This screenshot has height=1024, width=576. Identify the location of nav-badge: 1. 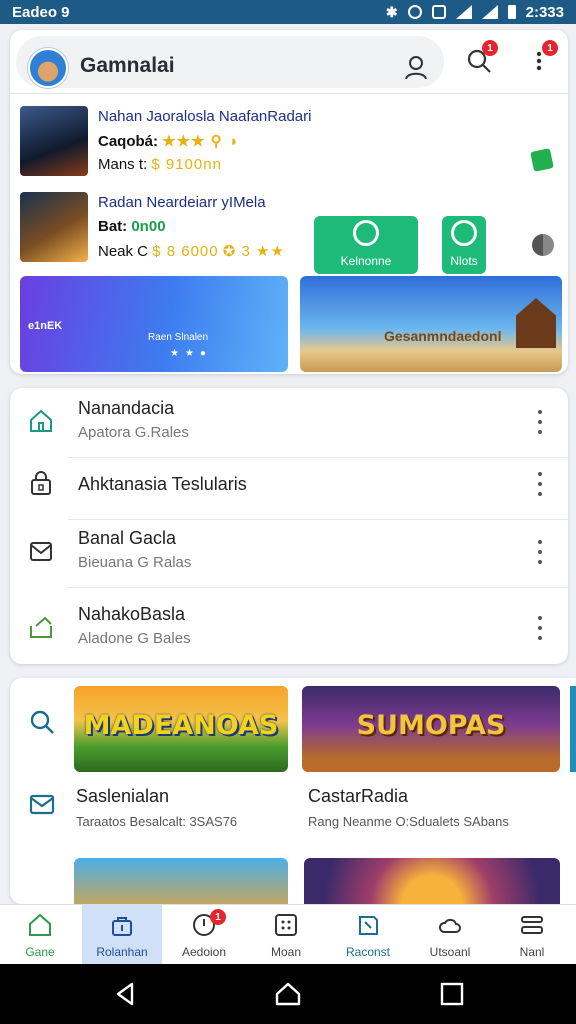
(218, 917).